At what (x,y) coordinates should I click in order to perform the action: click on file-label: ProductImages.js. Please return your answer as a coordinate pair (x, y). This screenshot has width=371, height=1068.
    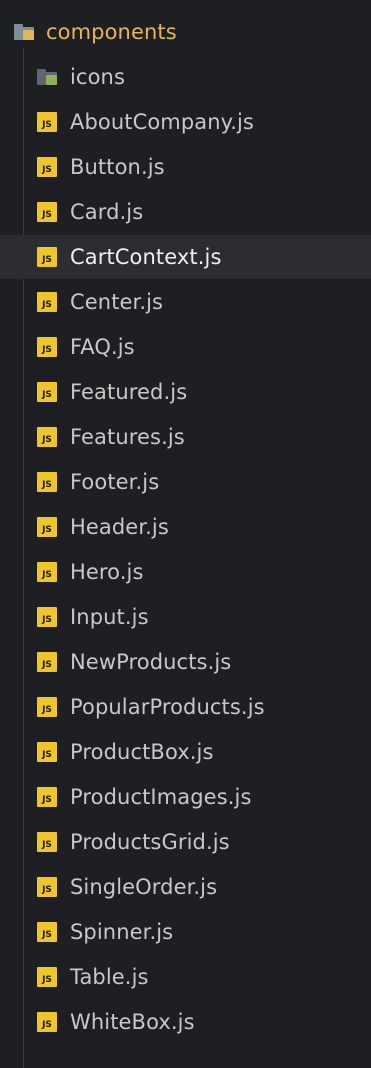
    Looking at the image, I should click on (161, 796).